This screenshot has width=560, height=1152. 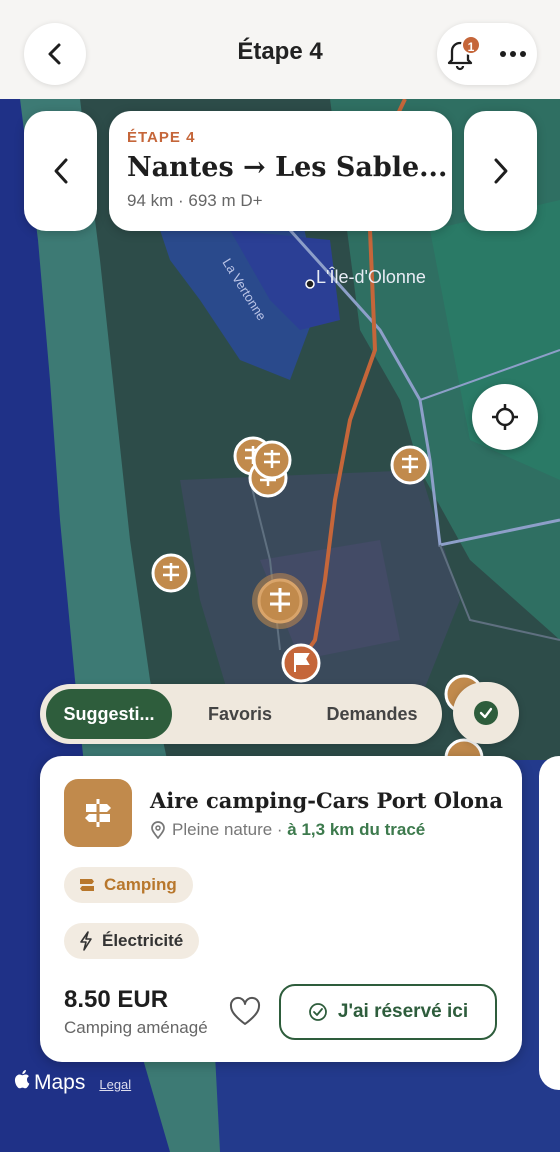 I want to click on previous-stage-button, so click(x=60, y=171).